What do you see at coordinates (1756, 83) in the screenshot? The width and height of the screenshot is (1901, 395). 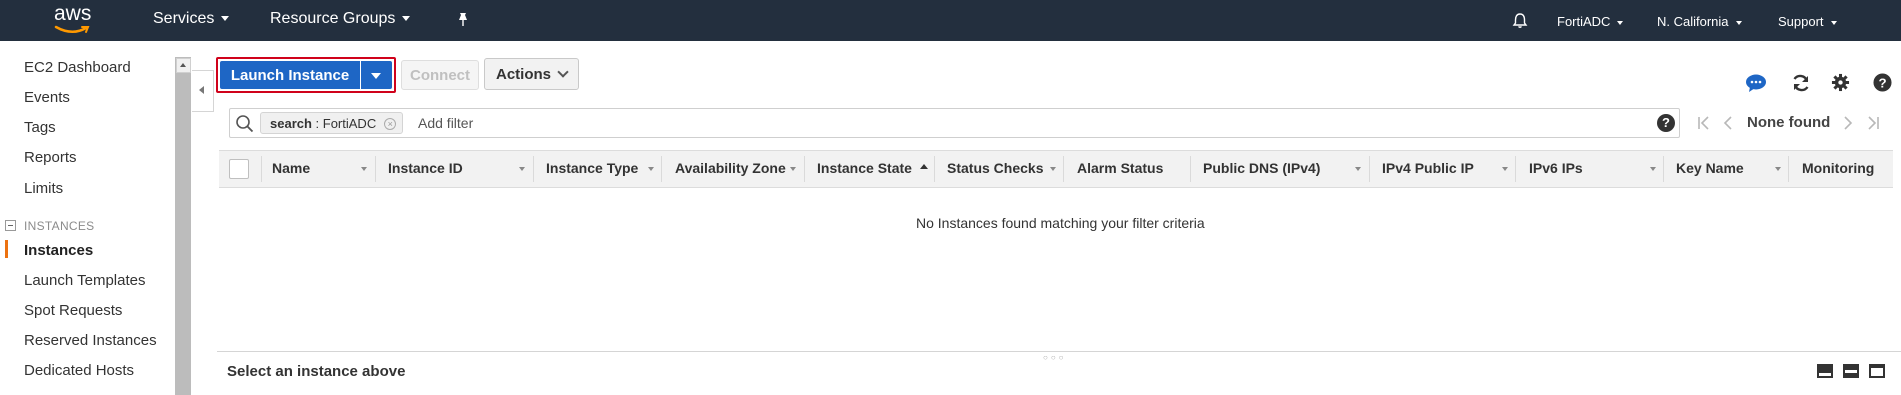 I see `chat-icon` at bounding box center [1756, 83].